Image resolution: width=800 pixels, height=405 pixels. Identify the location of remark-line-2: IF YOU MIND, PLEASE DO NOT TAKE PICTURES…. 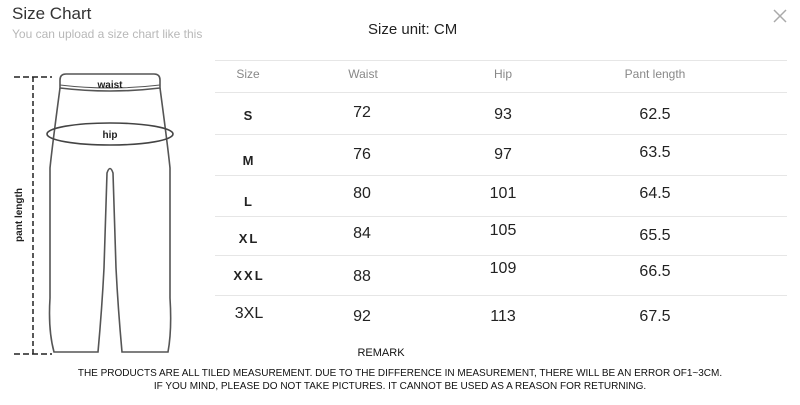
(400, 386).